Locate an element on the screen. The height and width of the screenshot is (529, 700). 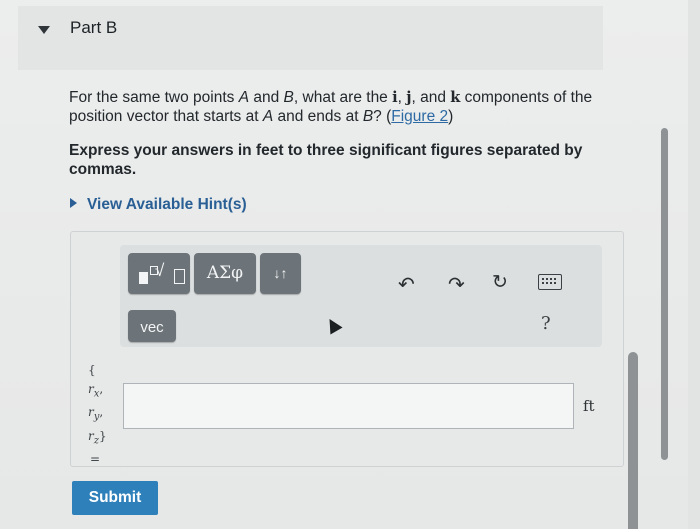
question-fragment: and ends at is located at coordinates (318, 116).